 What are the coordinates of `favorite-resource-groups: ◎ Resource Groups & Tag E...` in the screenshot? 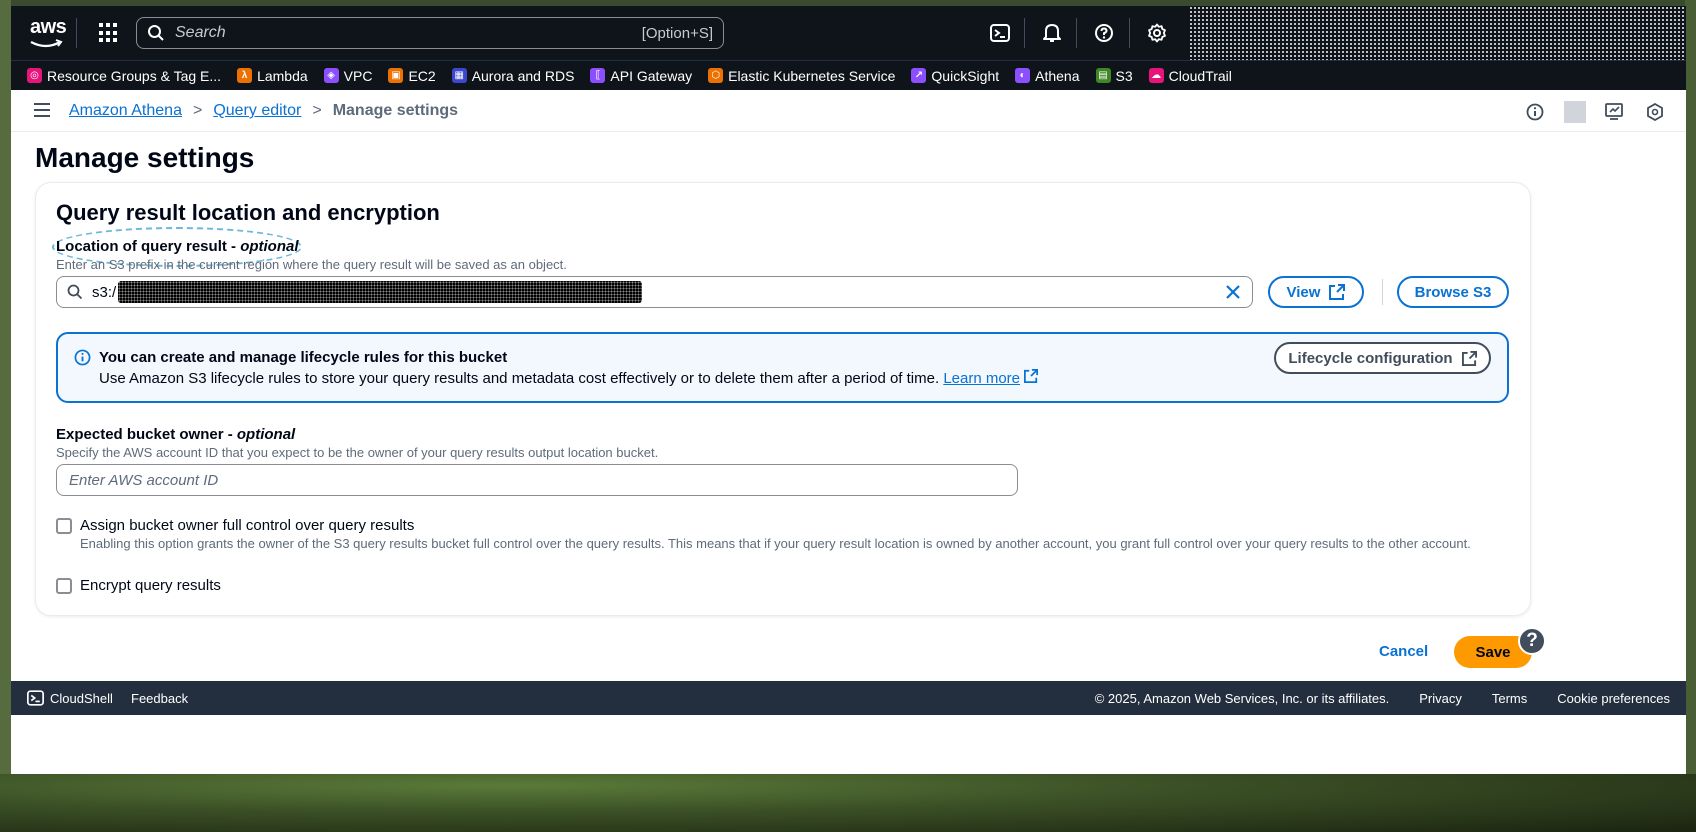 It's located at (124, 76).